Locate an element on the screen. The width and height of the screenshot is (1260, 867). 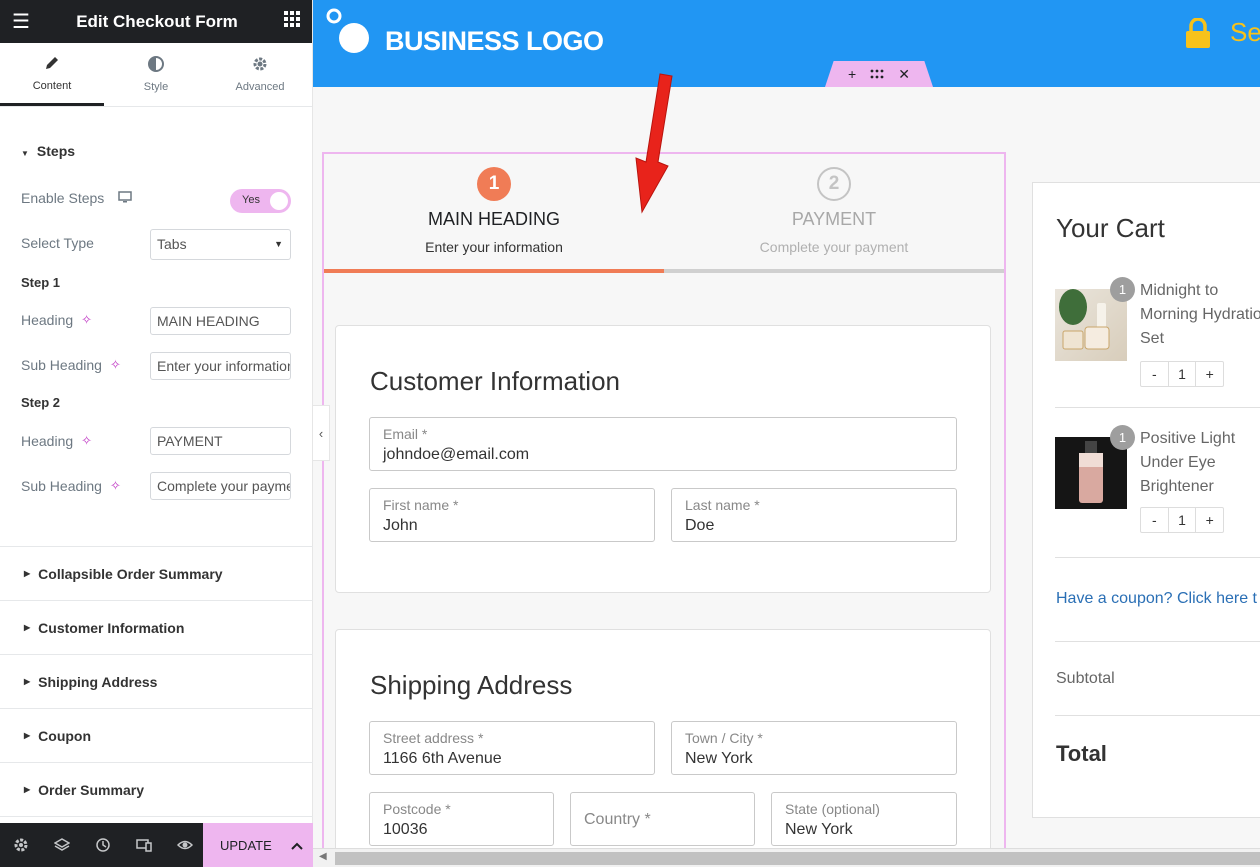
step2-heading-input: PAYMENT is located at coordinates (220, 441).